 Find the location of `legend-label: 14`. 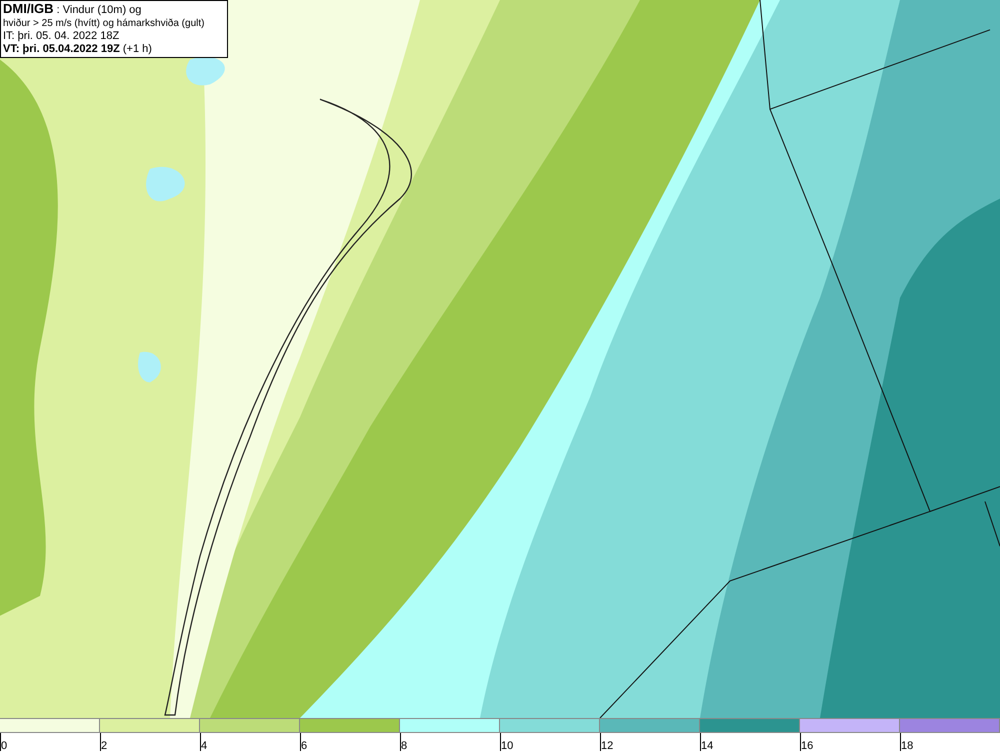

legend-label: 14 is located at coordinates (707, 746).